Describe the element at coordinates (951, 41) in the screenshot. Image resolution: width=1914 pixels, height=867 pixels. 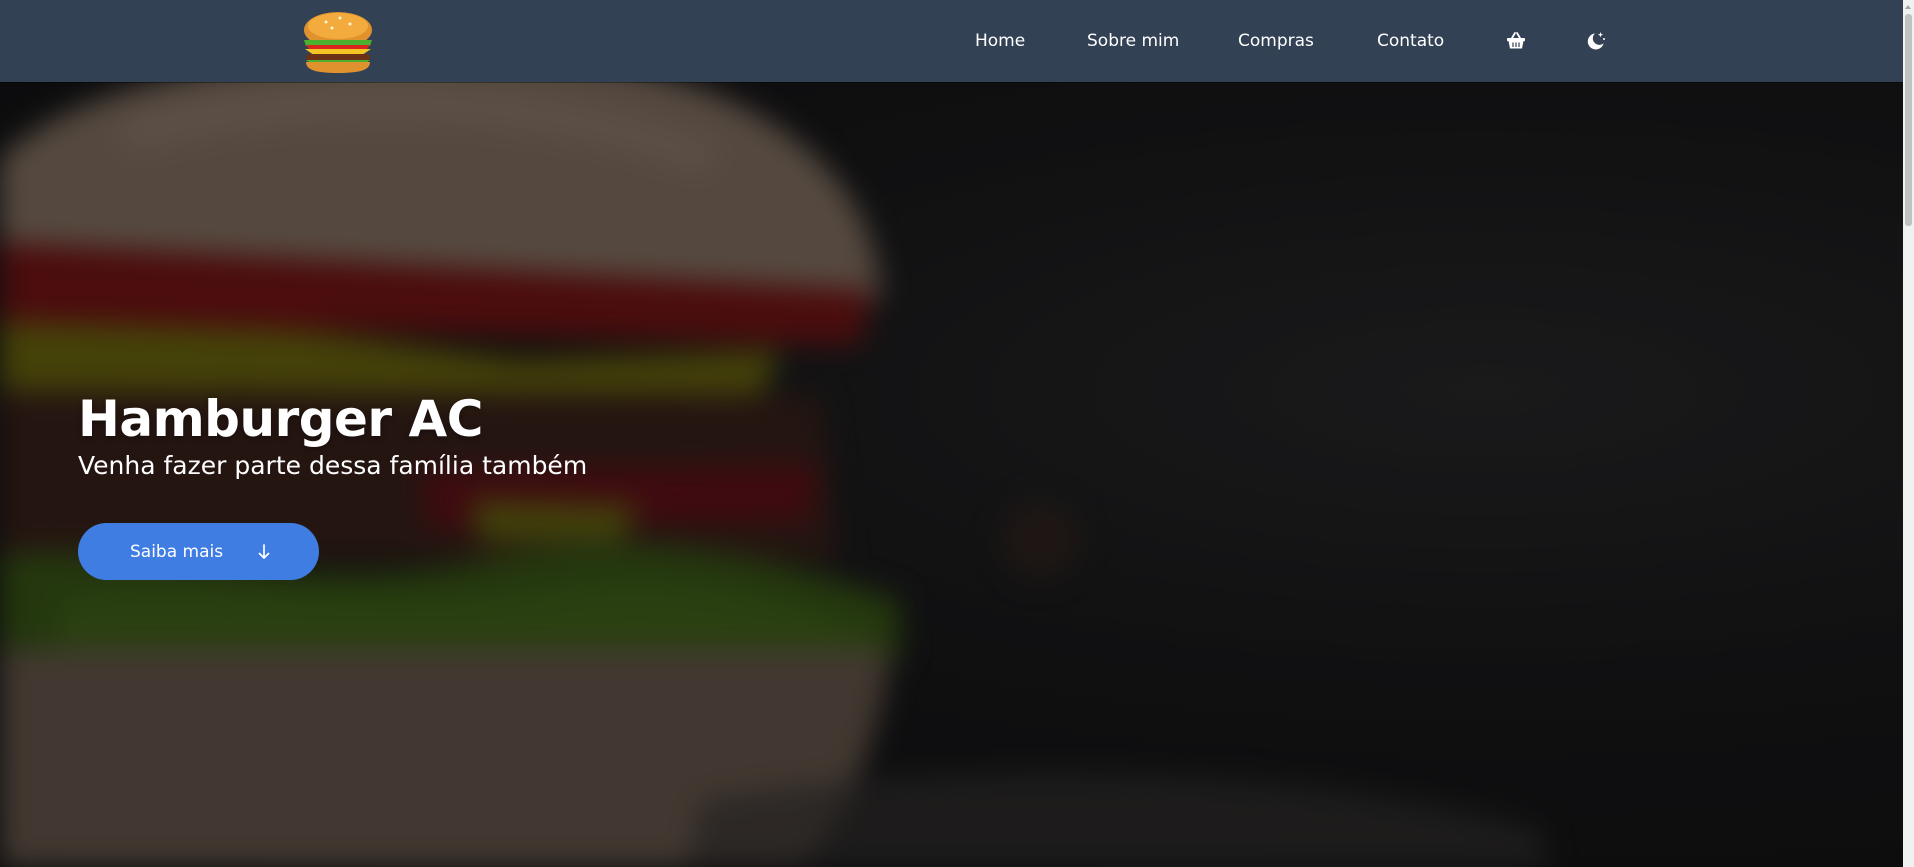
I see `navbar: Home Sobre mim Compras Contato` at that location.